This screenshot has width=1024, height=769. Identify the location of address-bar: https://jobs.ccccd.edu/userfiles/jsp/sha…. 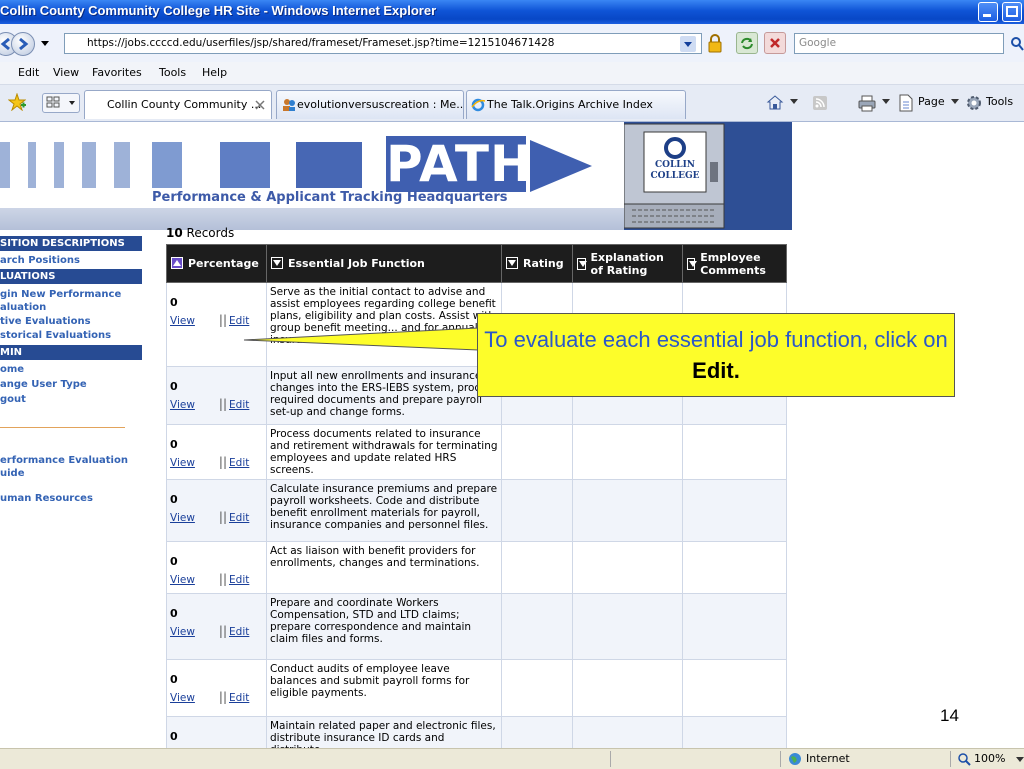
(512, 43).